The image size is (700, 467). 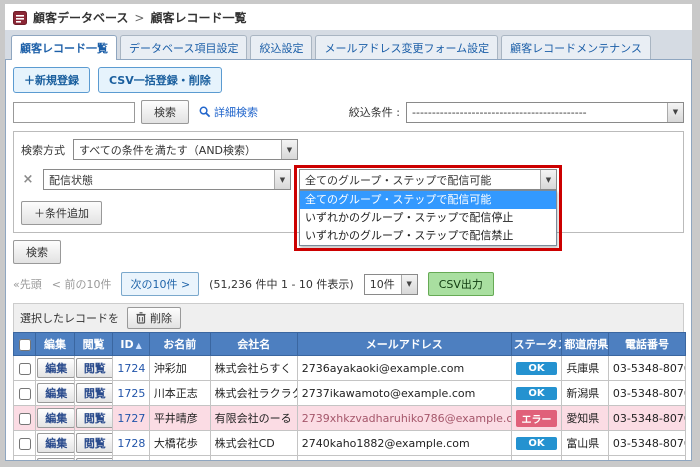 What do you see at coordinates (404, 368) in the screenshot?
I see `cell-email: 2736ayakaoki@example.com` at bounding box center [404, 368].